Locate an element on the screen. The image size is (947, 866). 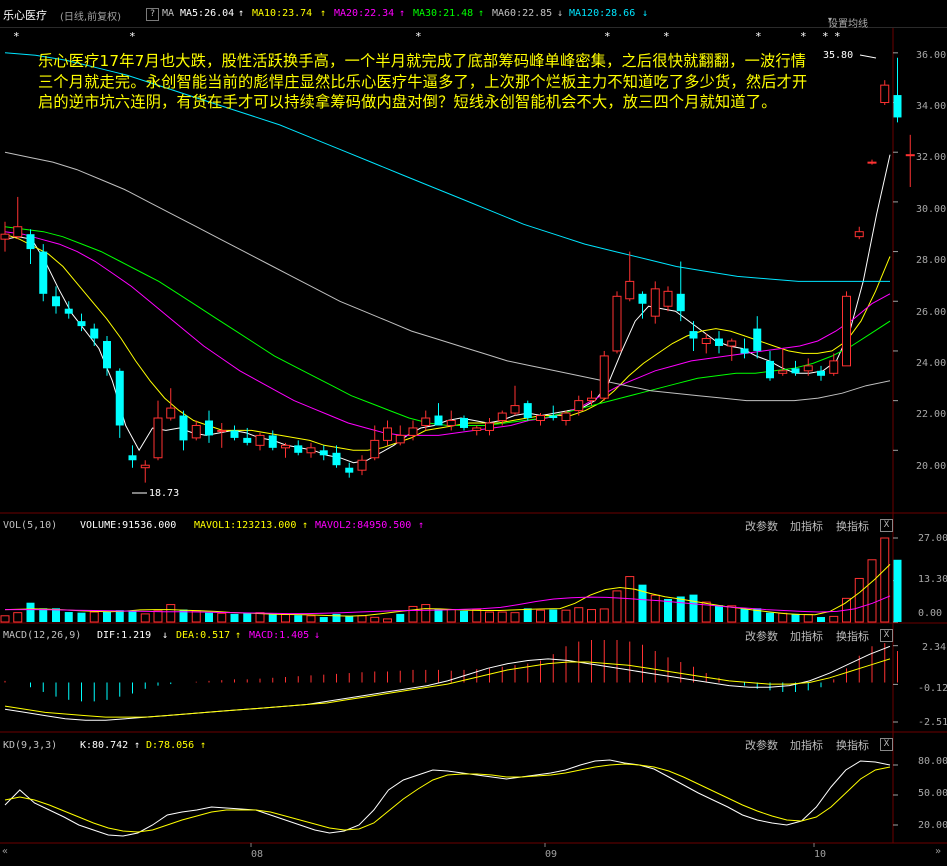
macd-params-button: 改参数 is located at coordinates (761, 636).